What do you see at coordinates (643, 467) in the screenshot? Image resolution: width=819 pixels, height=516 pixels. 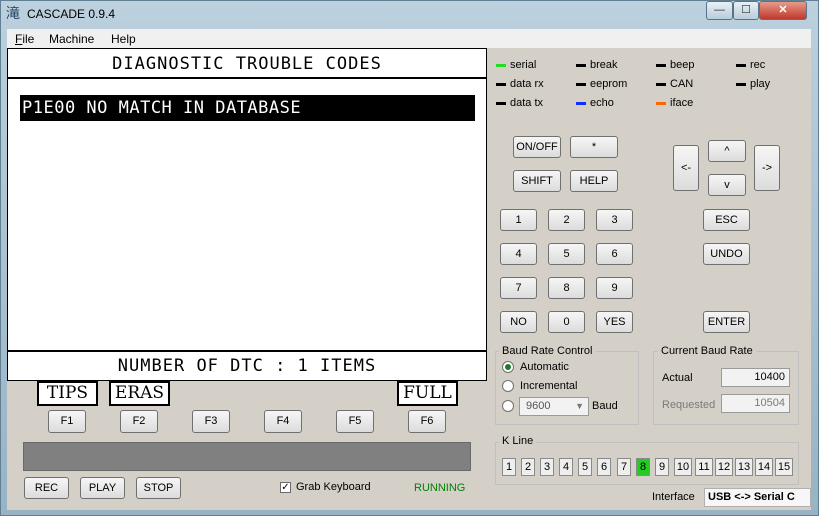 I see `k-line-8: 8` at bounding box center [643, 467].